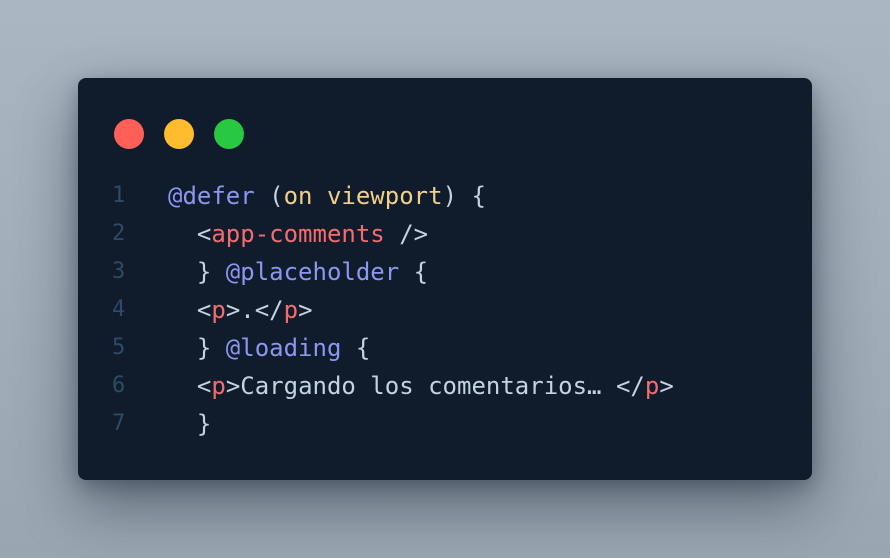 Image resolution: width=890 pixels, height=558 pixels. I want to click on line-content: <app-comments />, so click(298, 234).